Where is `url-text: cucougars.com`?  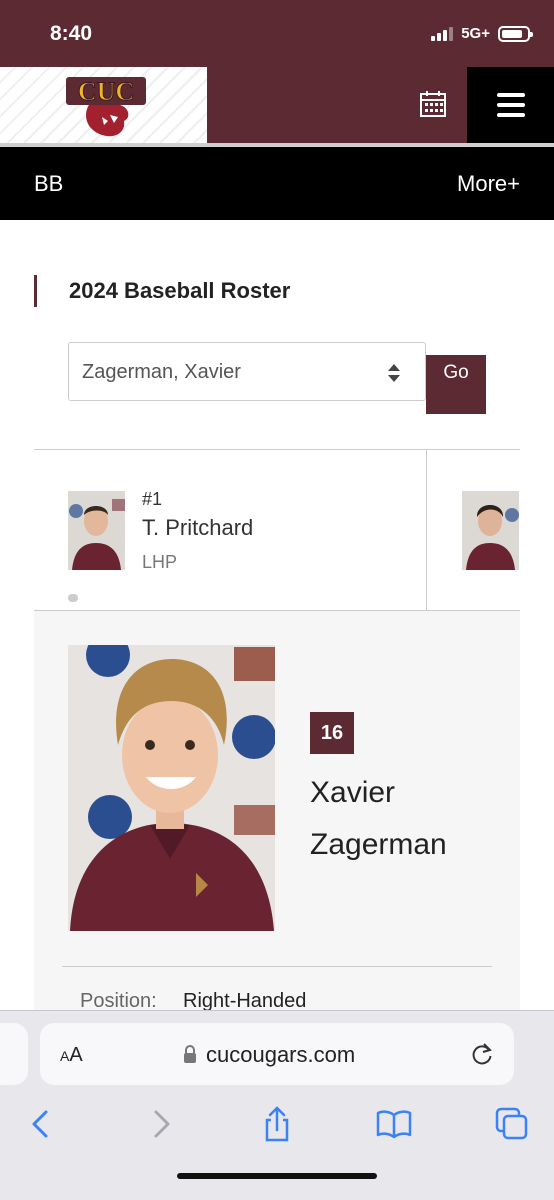
url-text: cucougars.com is located at coordinates (281, 1054).